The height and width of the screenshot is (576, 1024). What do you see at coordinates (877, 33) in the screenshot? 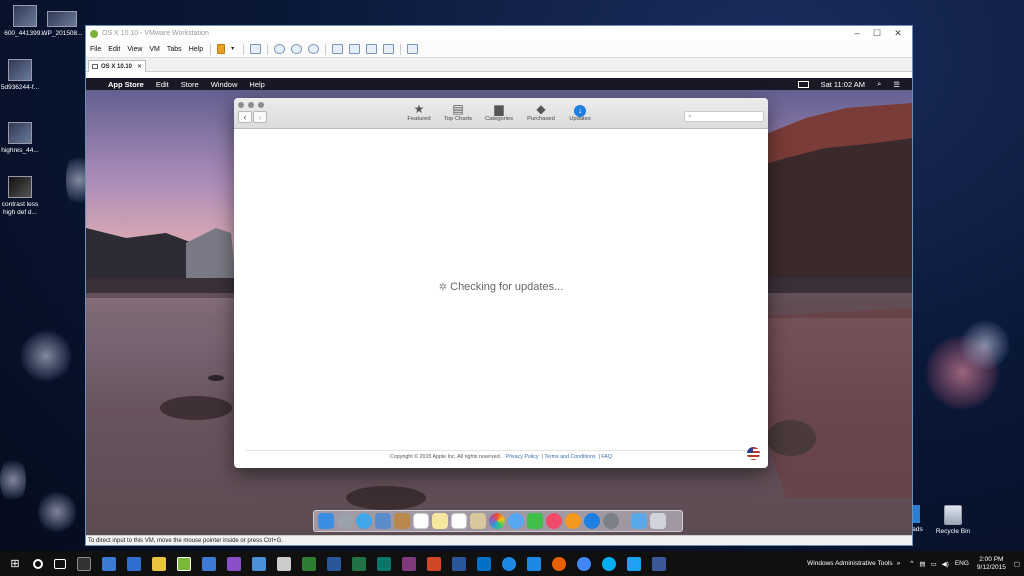
I see `maximize-button: ☐` at bounding box center [877, 33].